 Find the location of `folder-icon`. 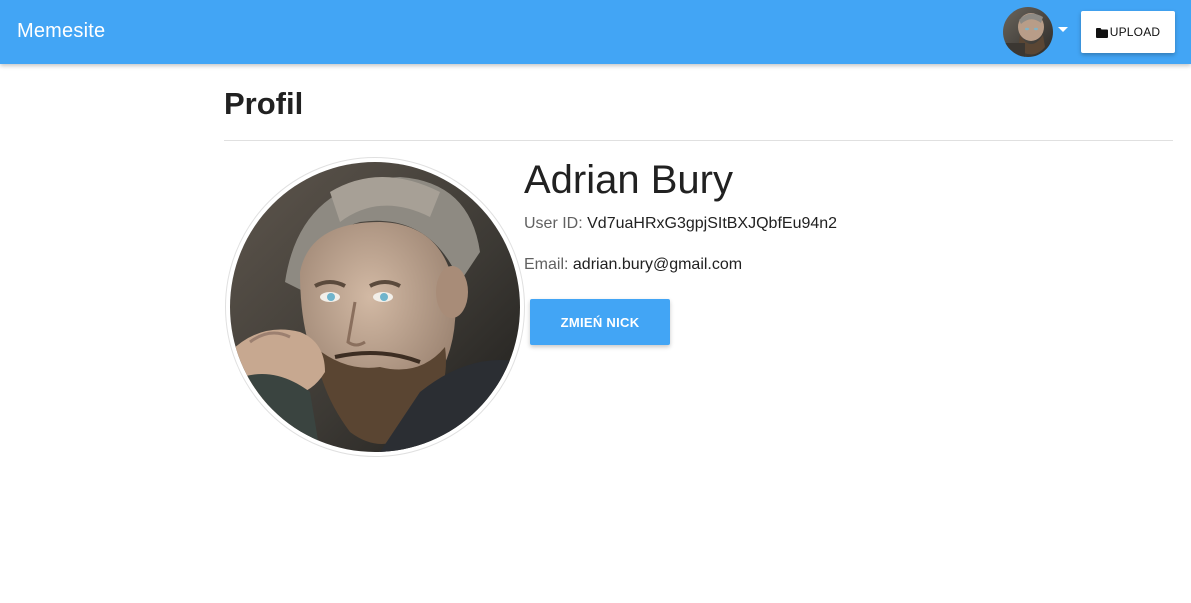

folder-icon is located at coordinates (1101, 32).